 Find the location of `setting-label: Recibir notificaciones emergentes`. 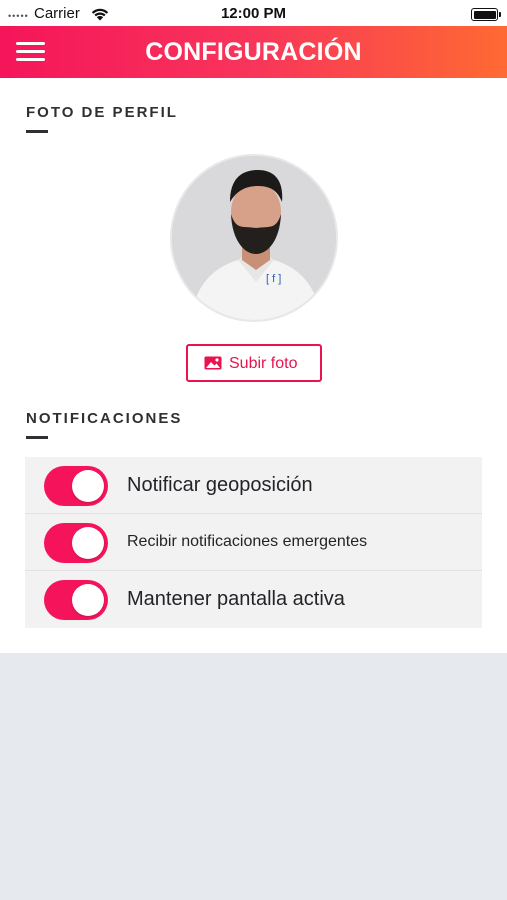

setting-label: Recibir notificaciones emergentes is located at coordinates (247, 541).